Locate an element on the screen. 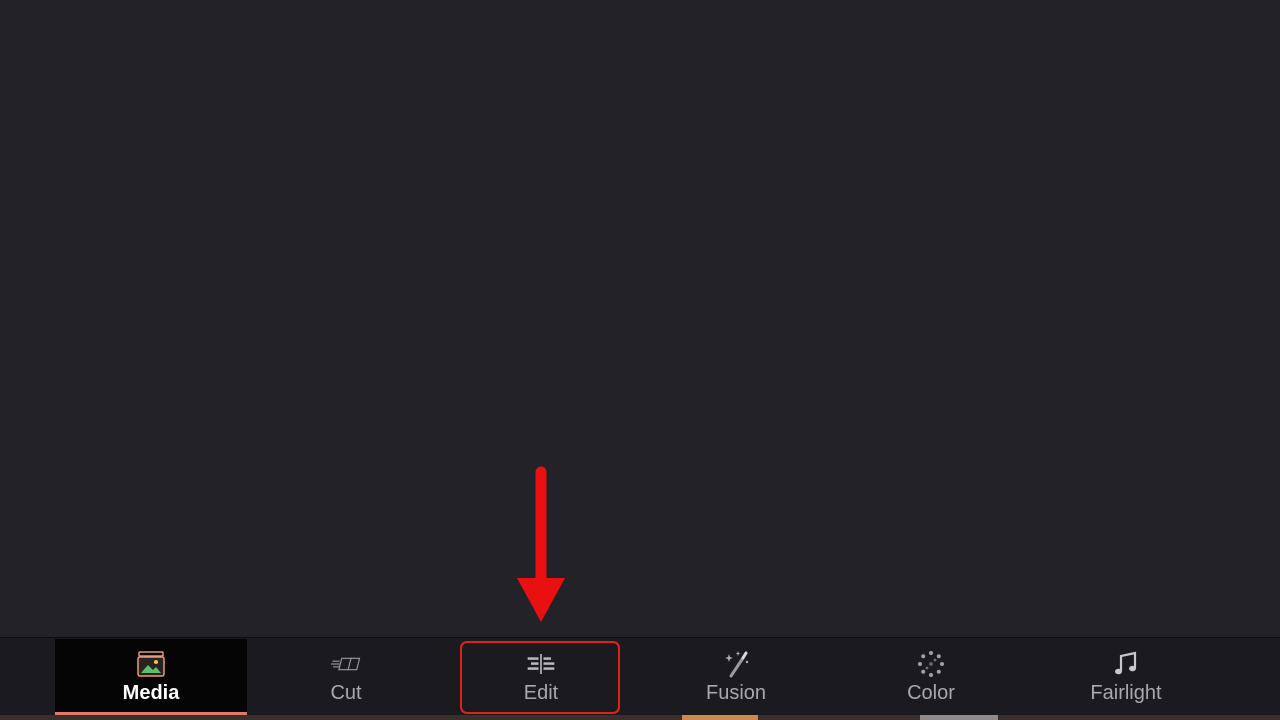 The image size is (1280, 720). cut-icon is located at coordinates (346, 664).